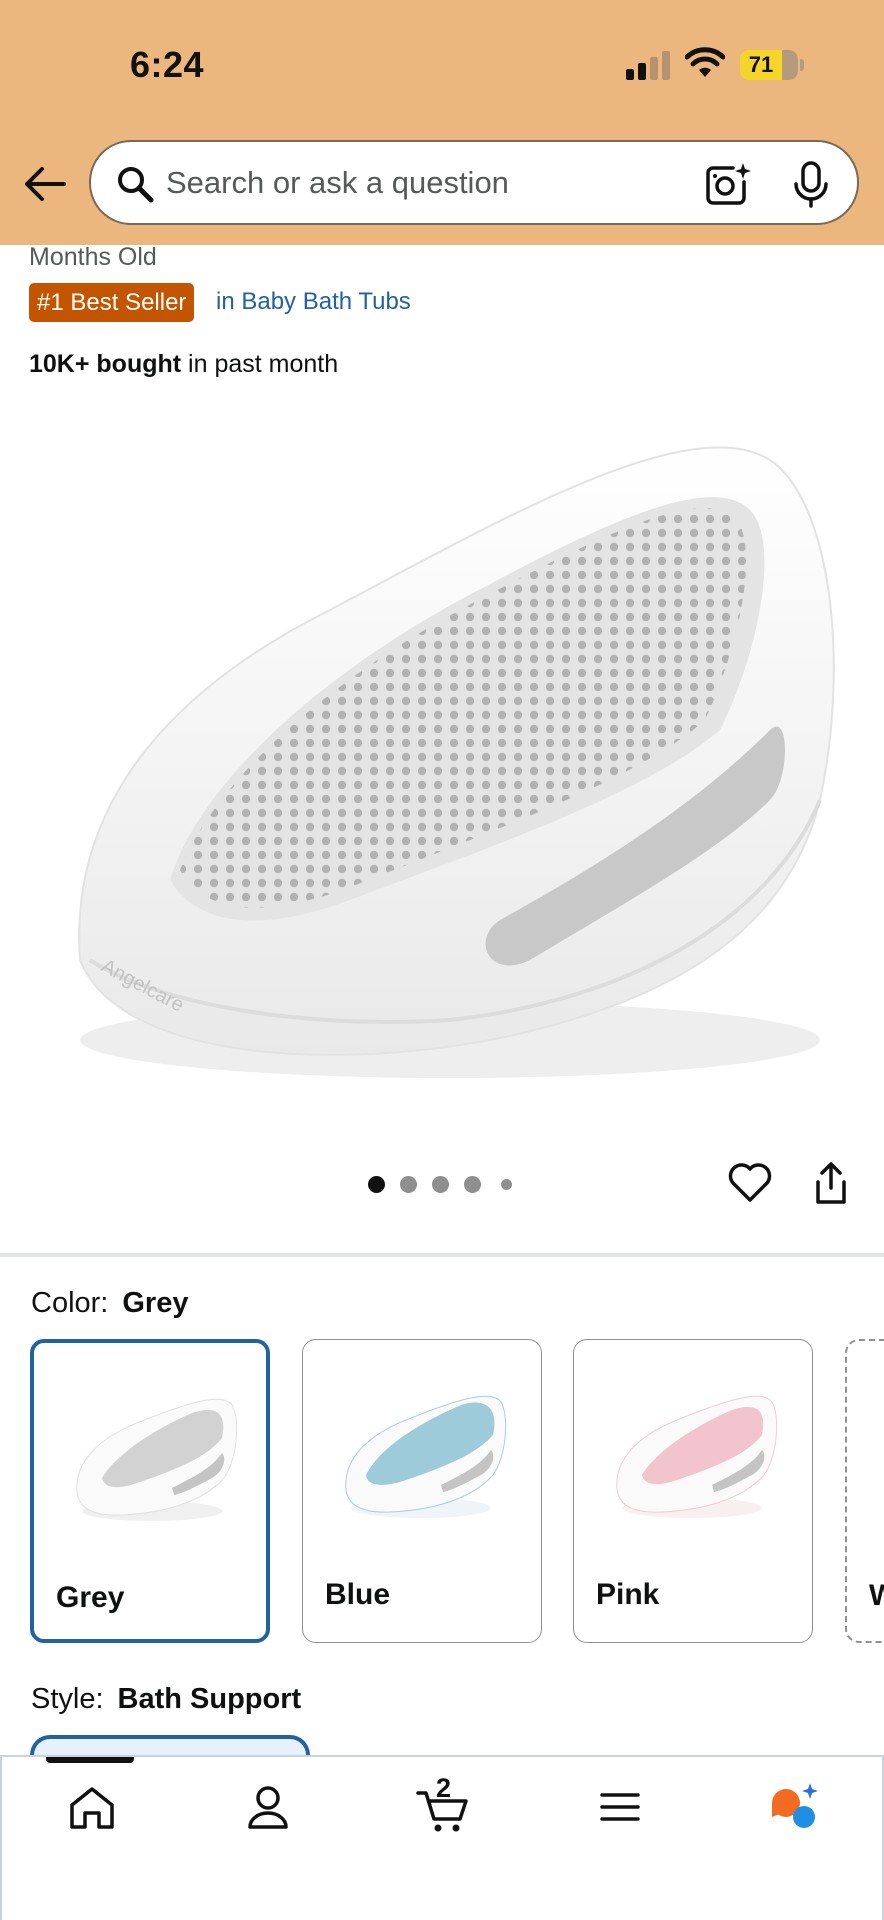  Describe the element at coordinates (697, 1456) in the screenshot. I see `swatch-thumbnail-pink` at that location.